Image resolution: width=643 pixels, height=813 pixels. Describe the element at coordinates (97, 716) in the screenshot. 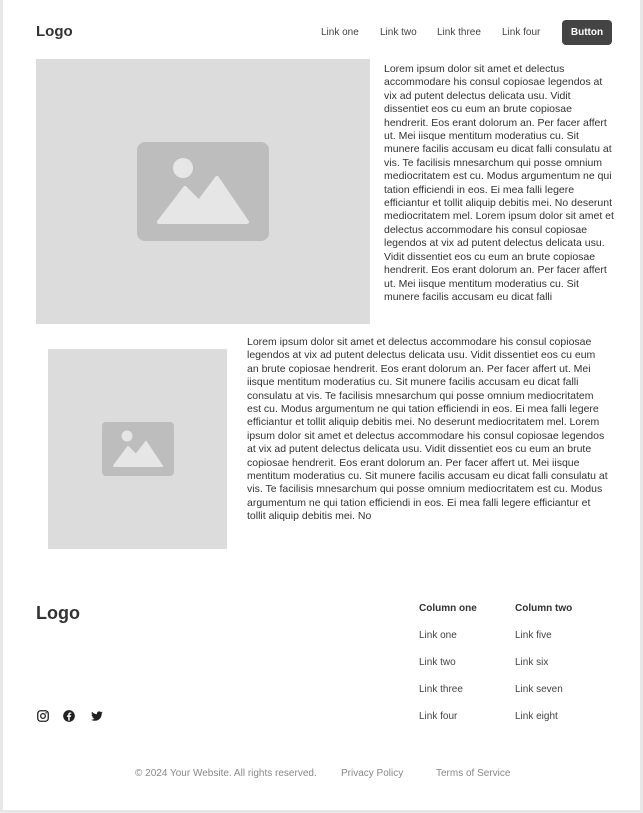

I see `twitter-icon` at that location.